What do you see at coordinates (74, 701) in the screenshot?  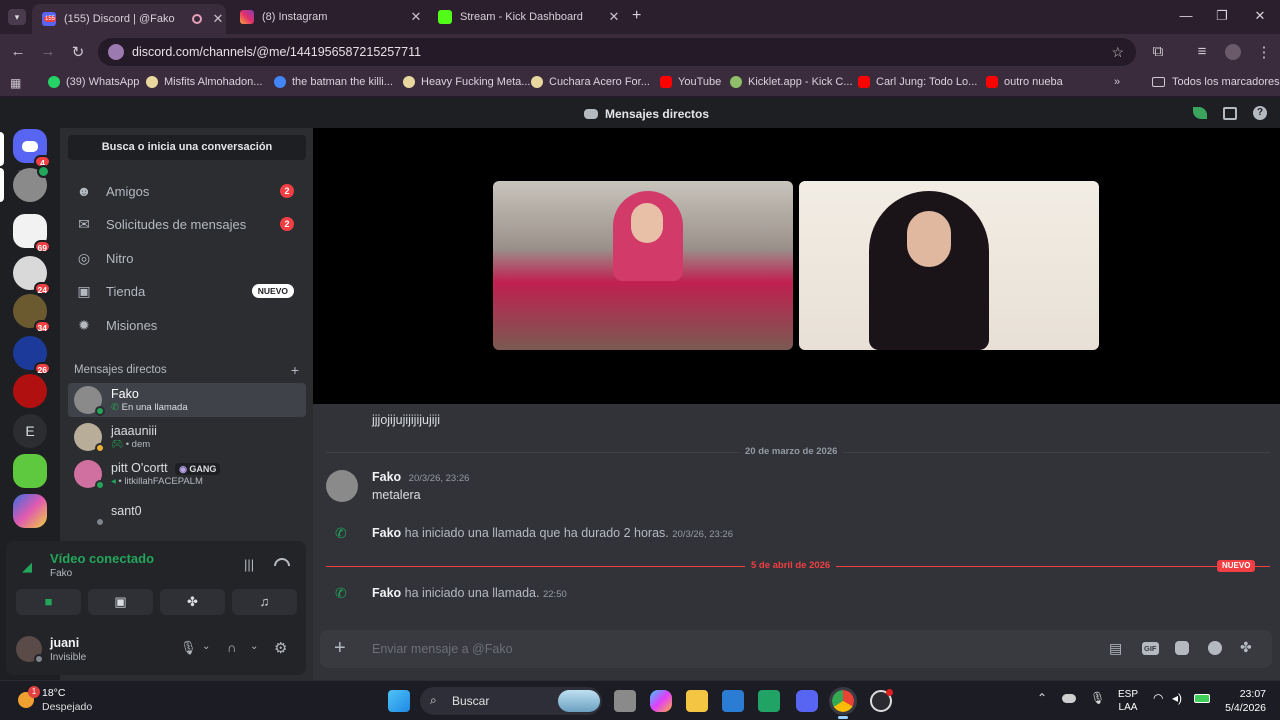 I see `weather-widget: 1 18°C Despejado` at bounding box center [74, 701].